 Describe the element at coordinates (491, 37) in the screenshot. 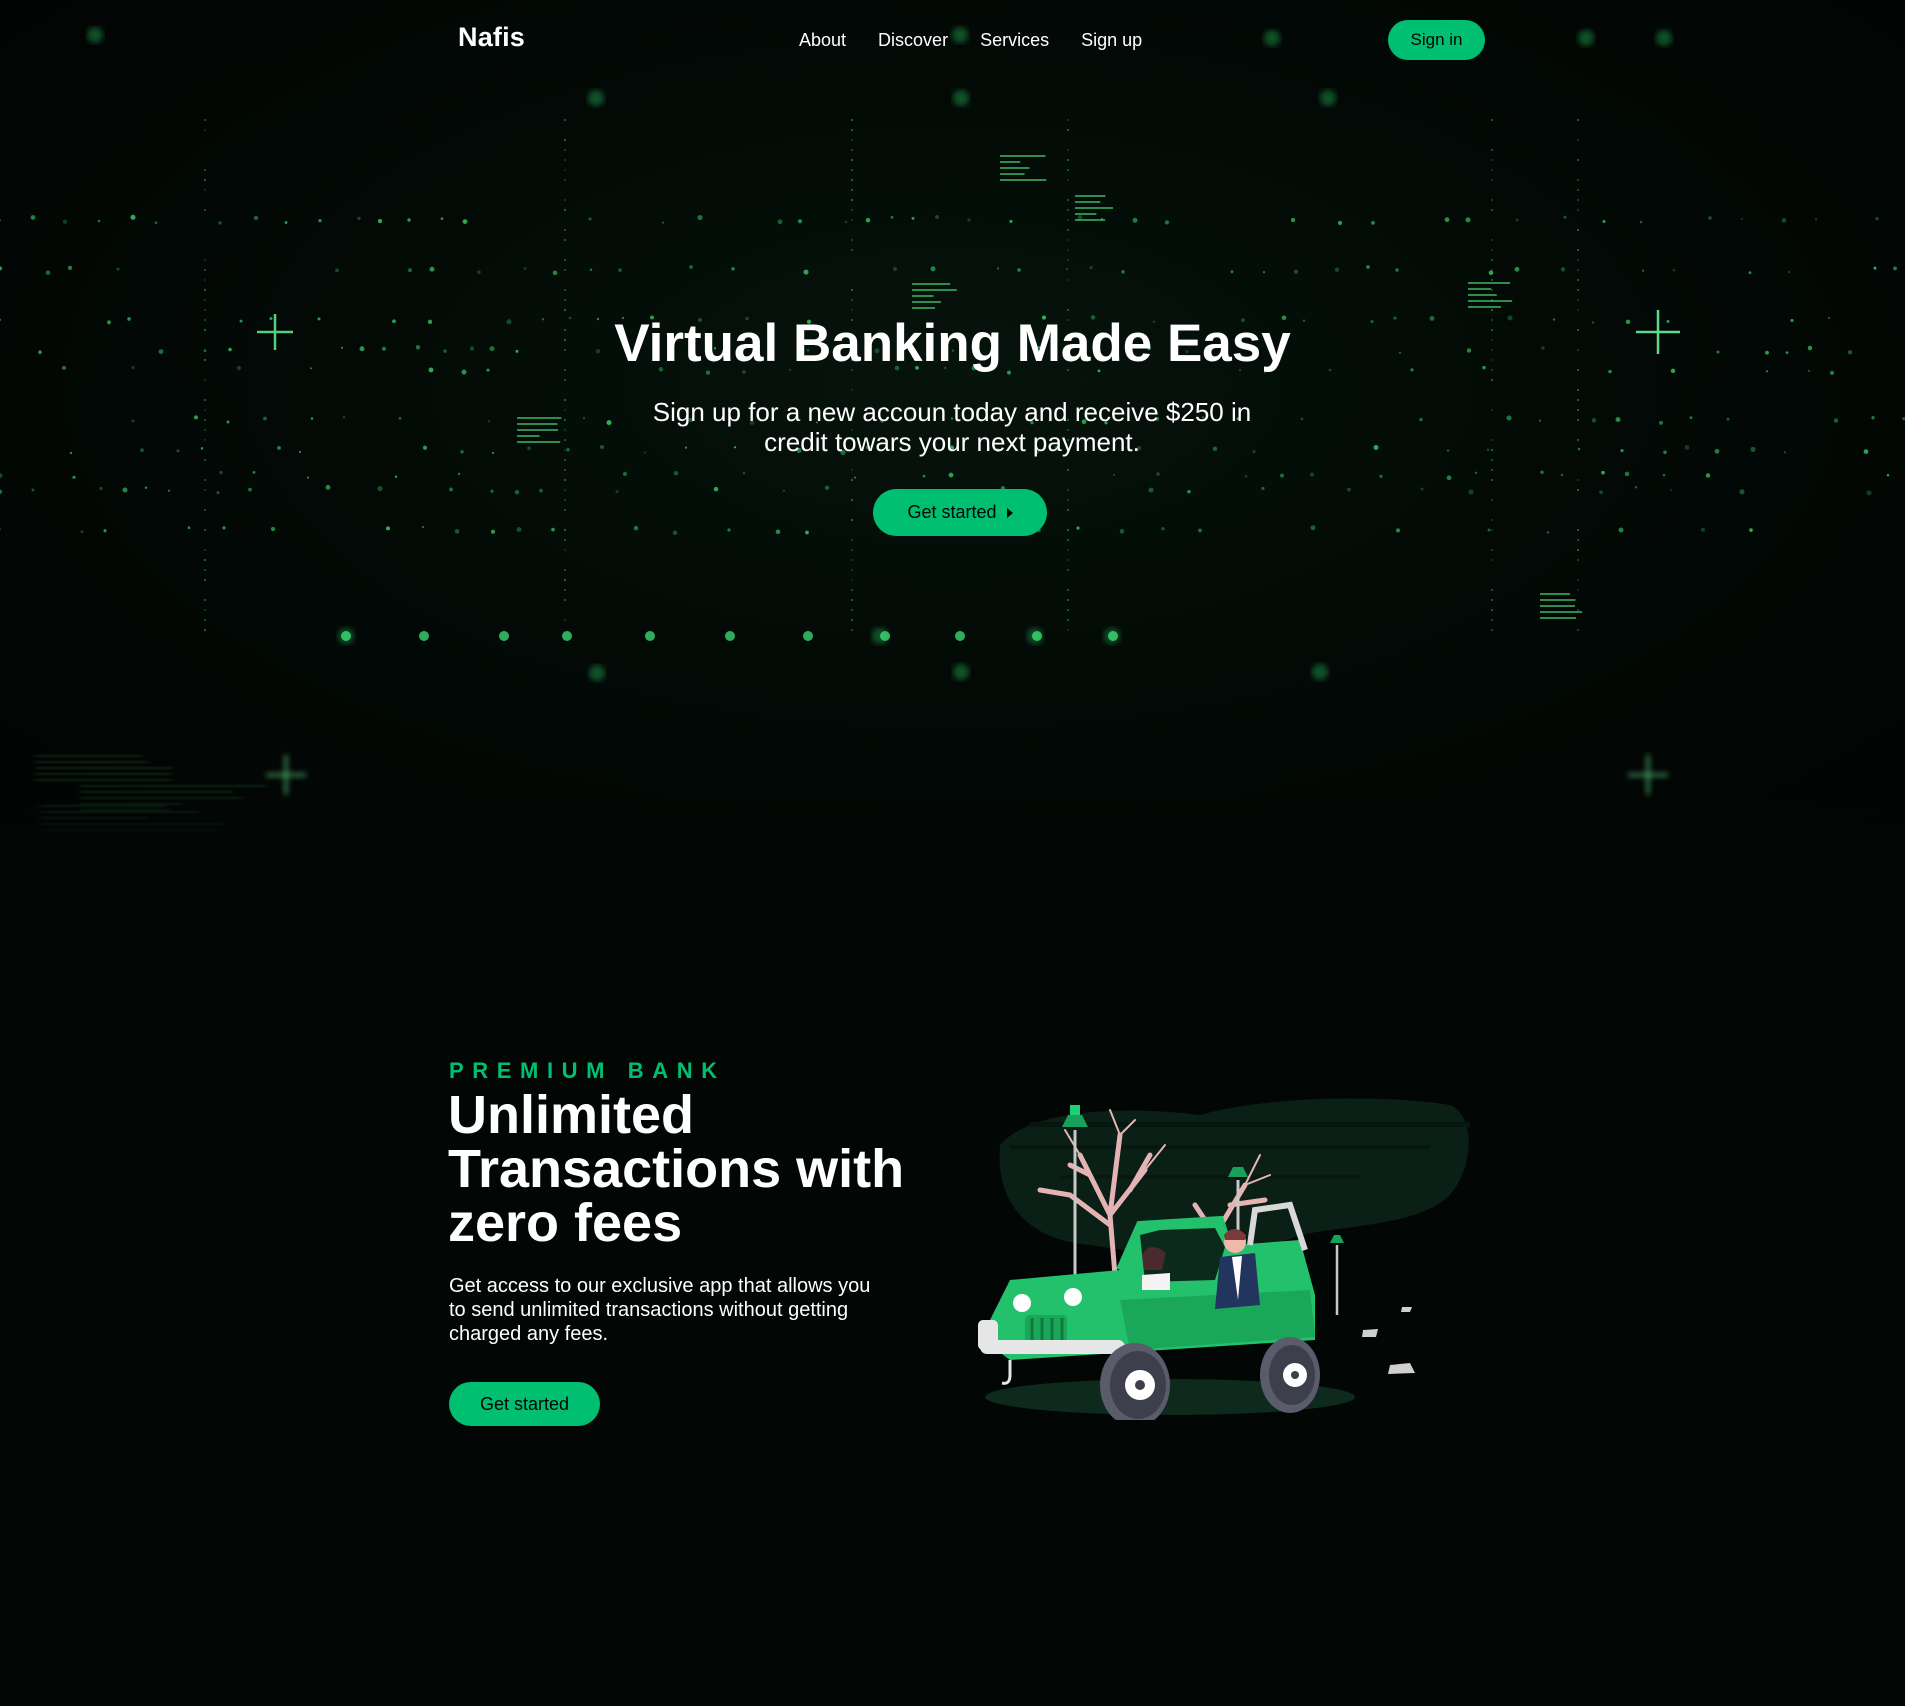

I see `logo: Nafis` at that location.